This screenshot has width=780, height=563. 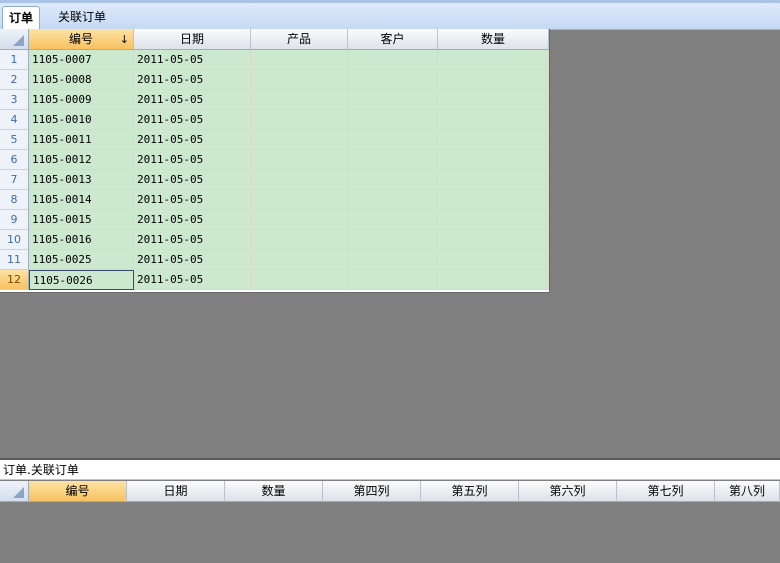 I want to click on column-header-id: 编号 ↓, so click(x=81, y=39).